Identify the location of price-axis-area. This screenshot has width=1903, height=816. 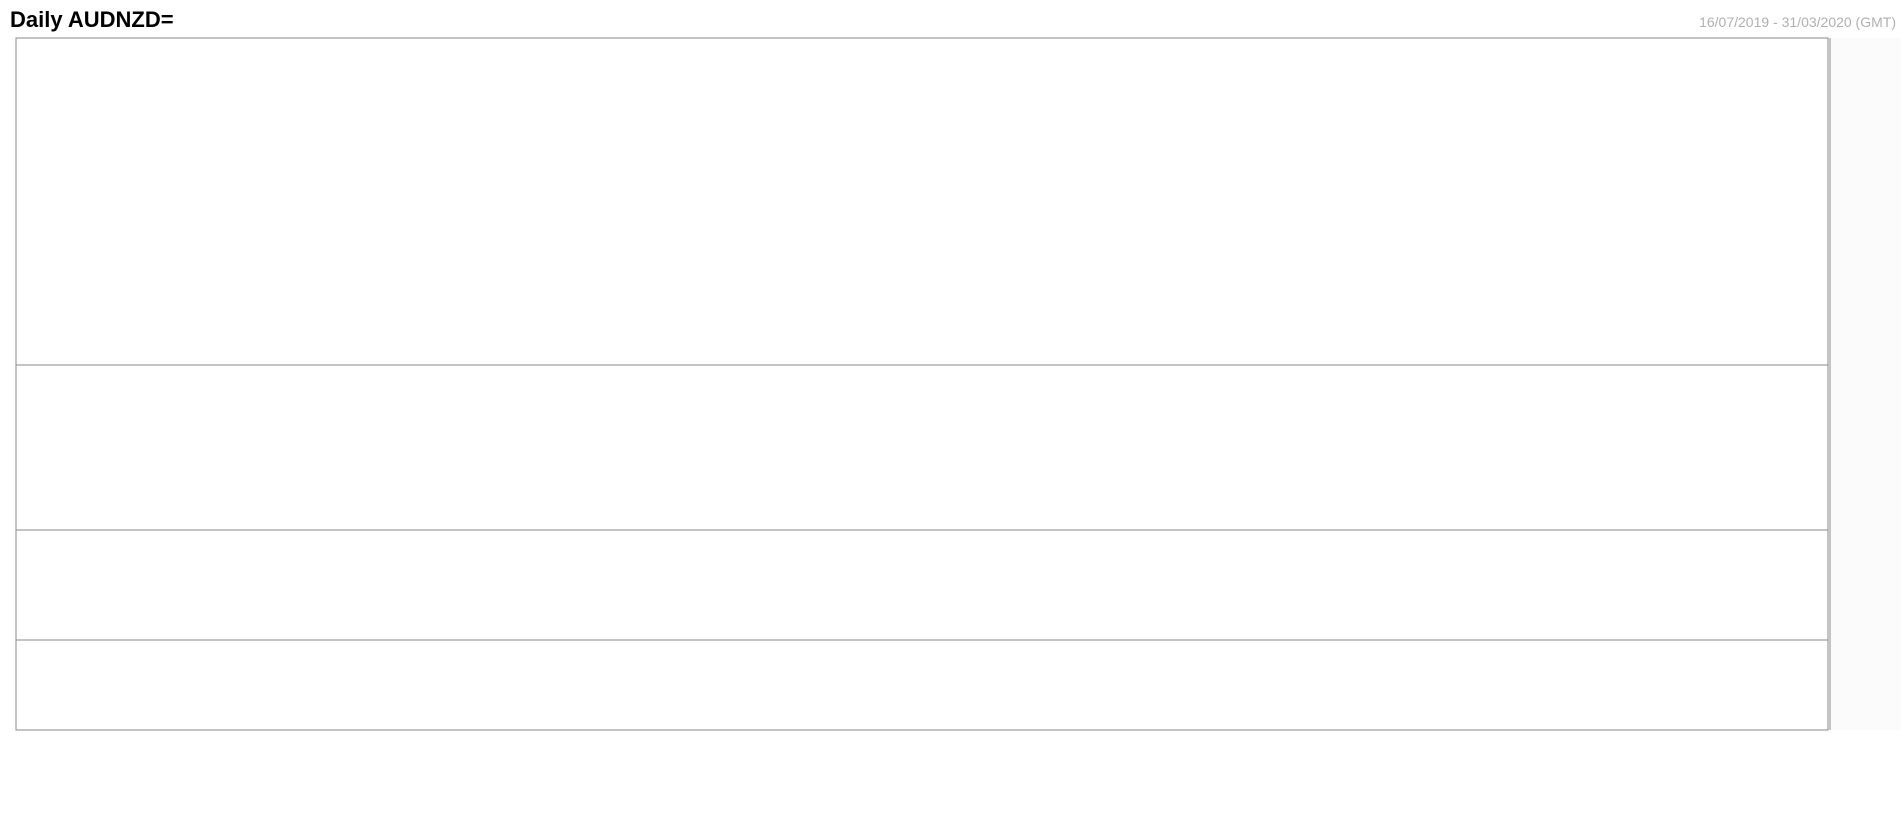
(1866, 201).